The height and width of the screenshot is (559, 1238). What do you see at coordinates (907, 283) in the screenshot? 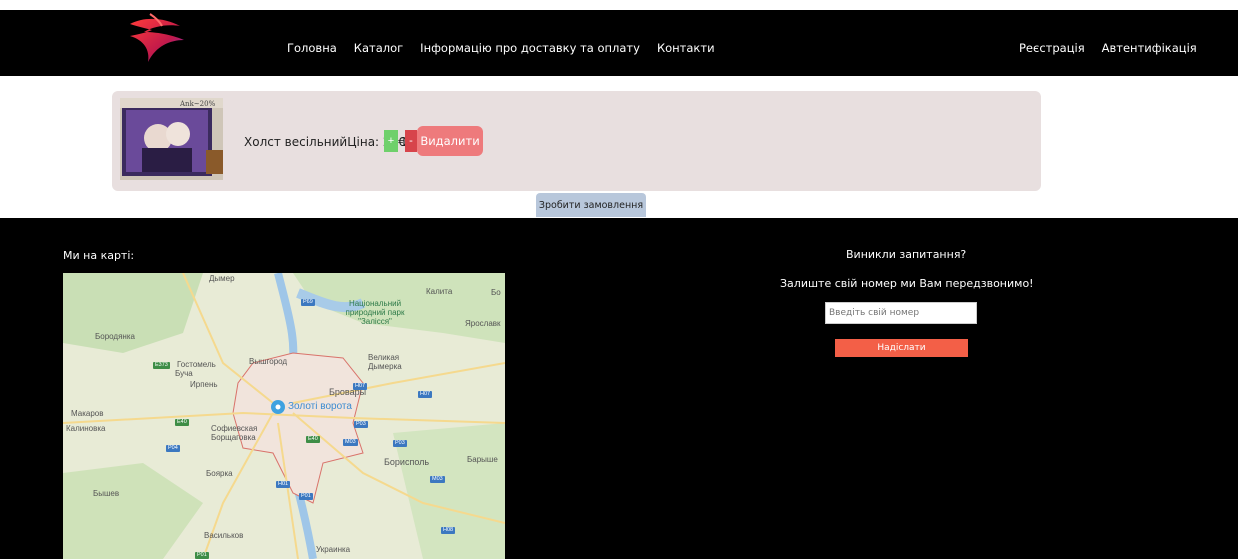
I see `question-subtitle: Залиште свій номер ми Вам передзвонимо!` at bounding box center [907, 283].